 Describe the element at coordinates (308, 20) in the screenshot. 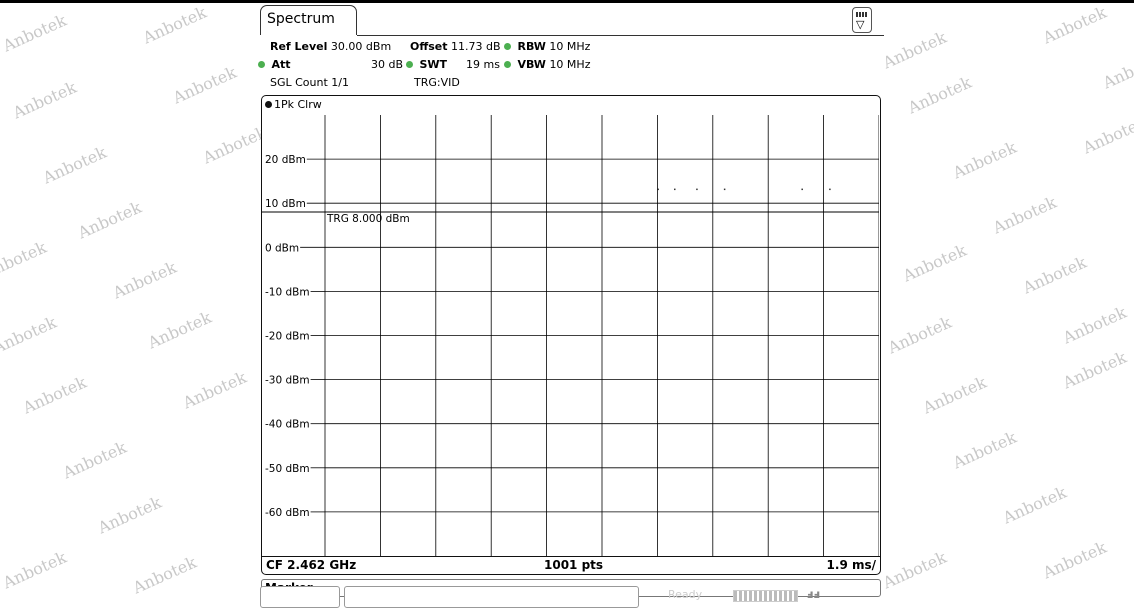

I see `tab-spectrum: Spectrum` at that location.